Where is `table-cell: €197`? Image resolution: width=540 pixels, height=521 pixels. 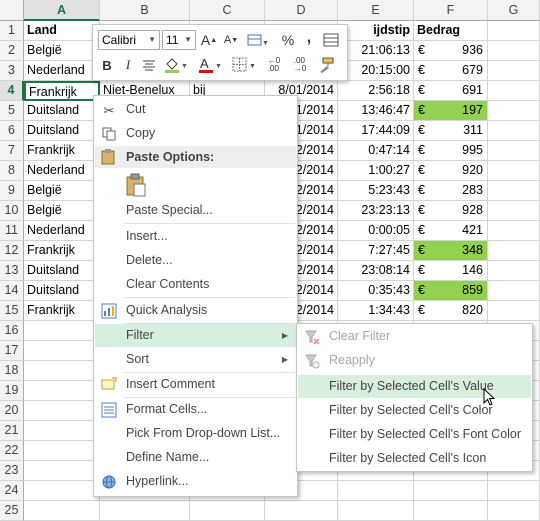 table-cell: €197 is located at coordinates (451, 111).